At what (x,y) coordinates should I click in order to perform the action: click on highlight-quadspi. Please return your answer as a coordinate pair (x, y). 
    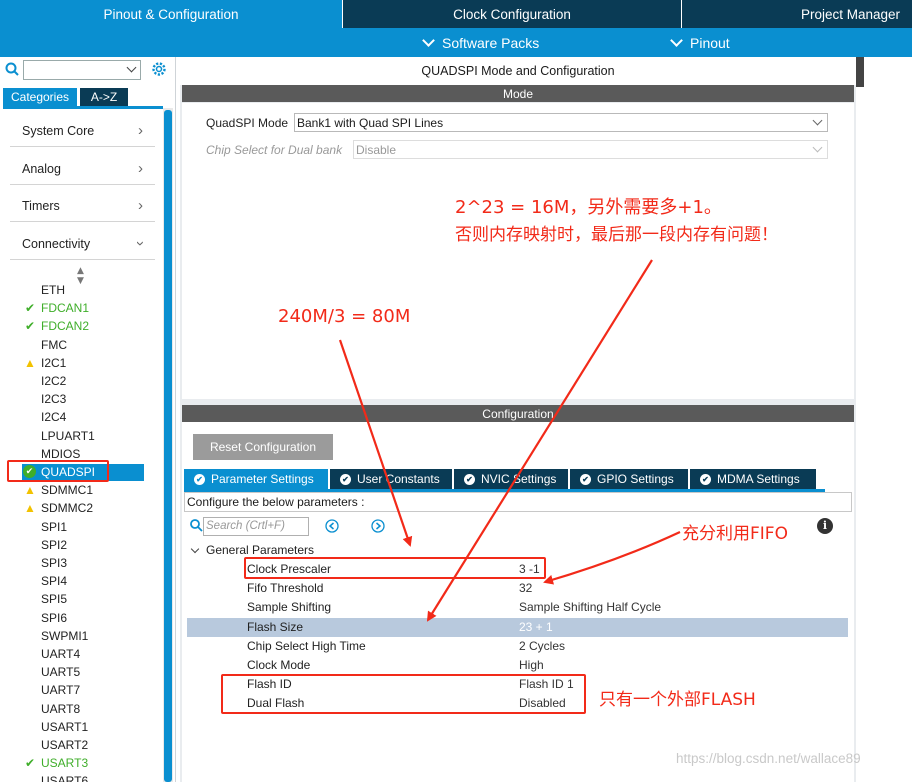
    Looking at the image, I should click on (58, 471).